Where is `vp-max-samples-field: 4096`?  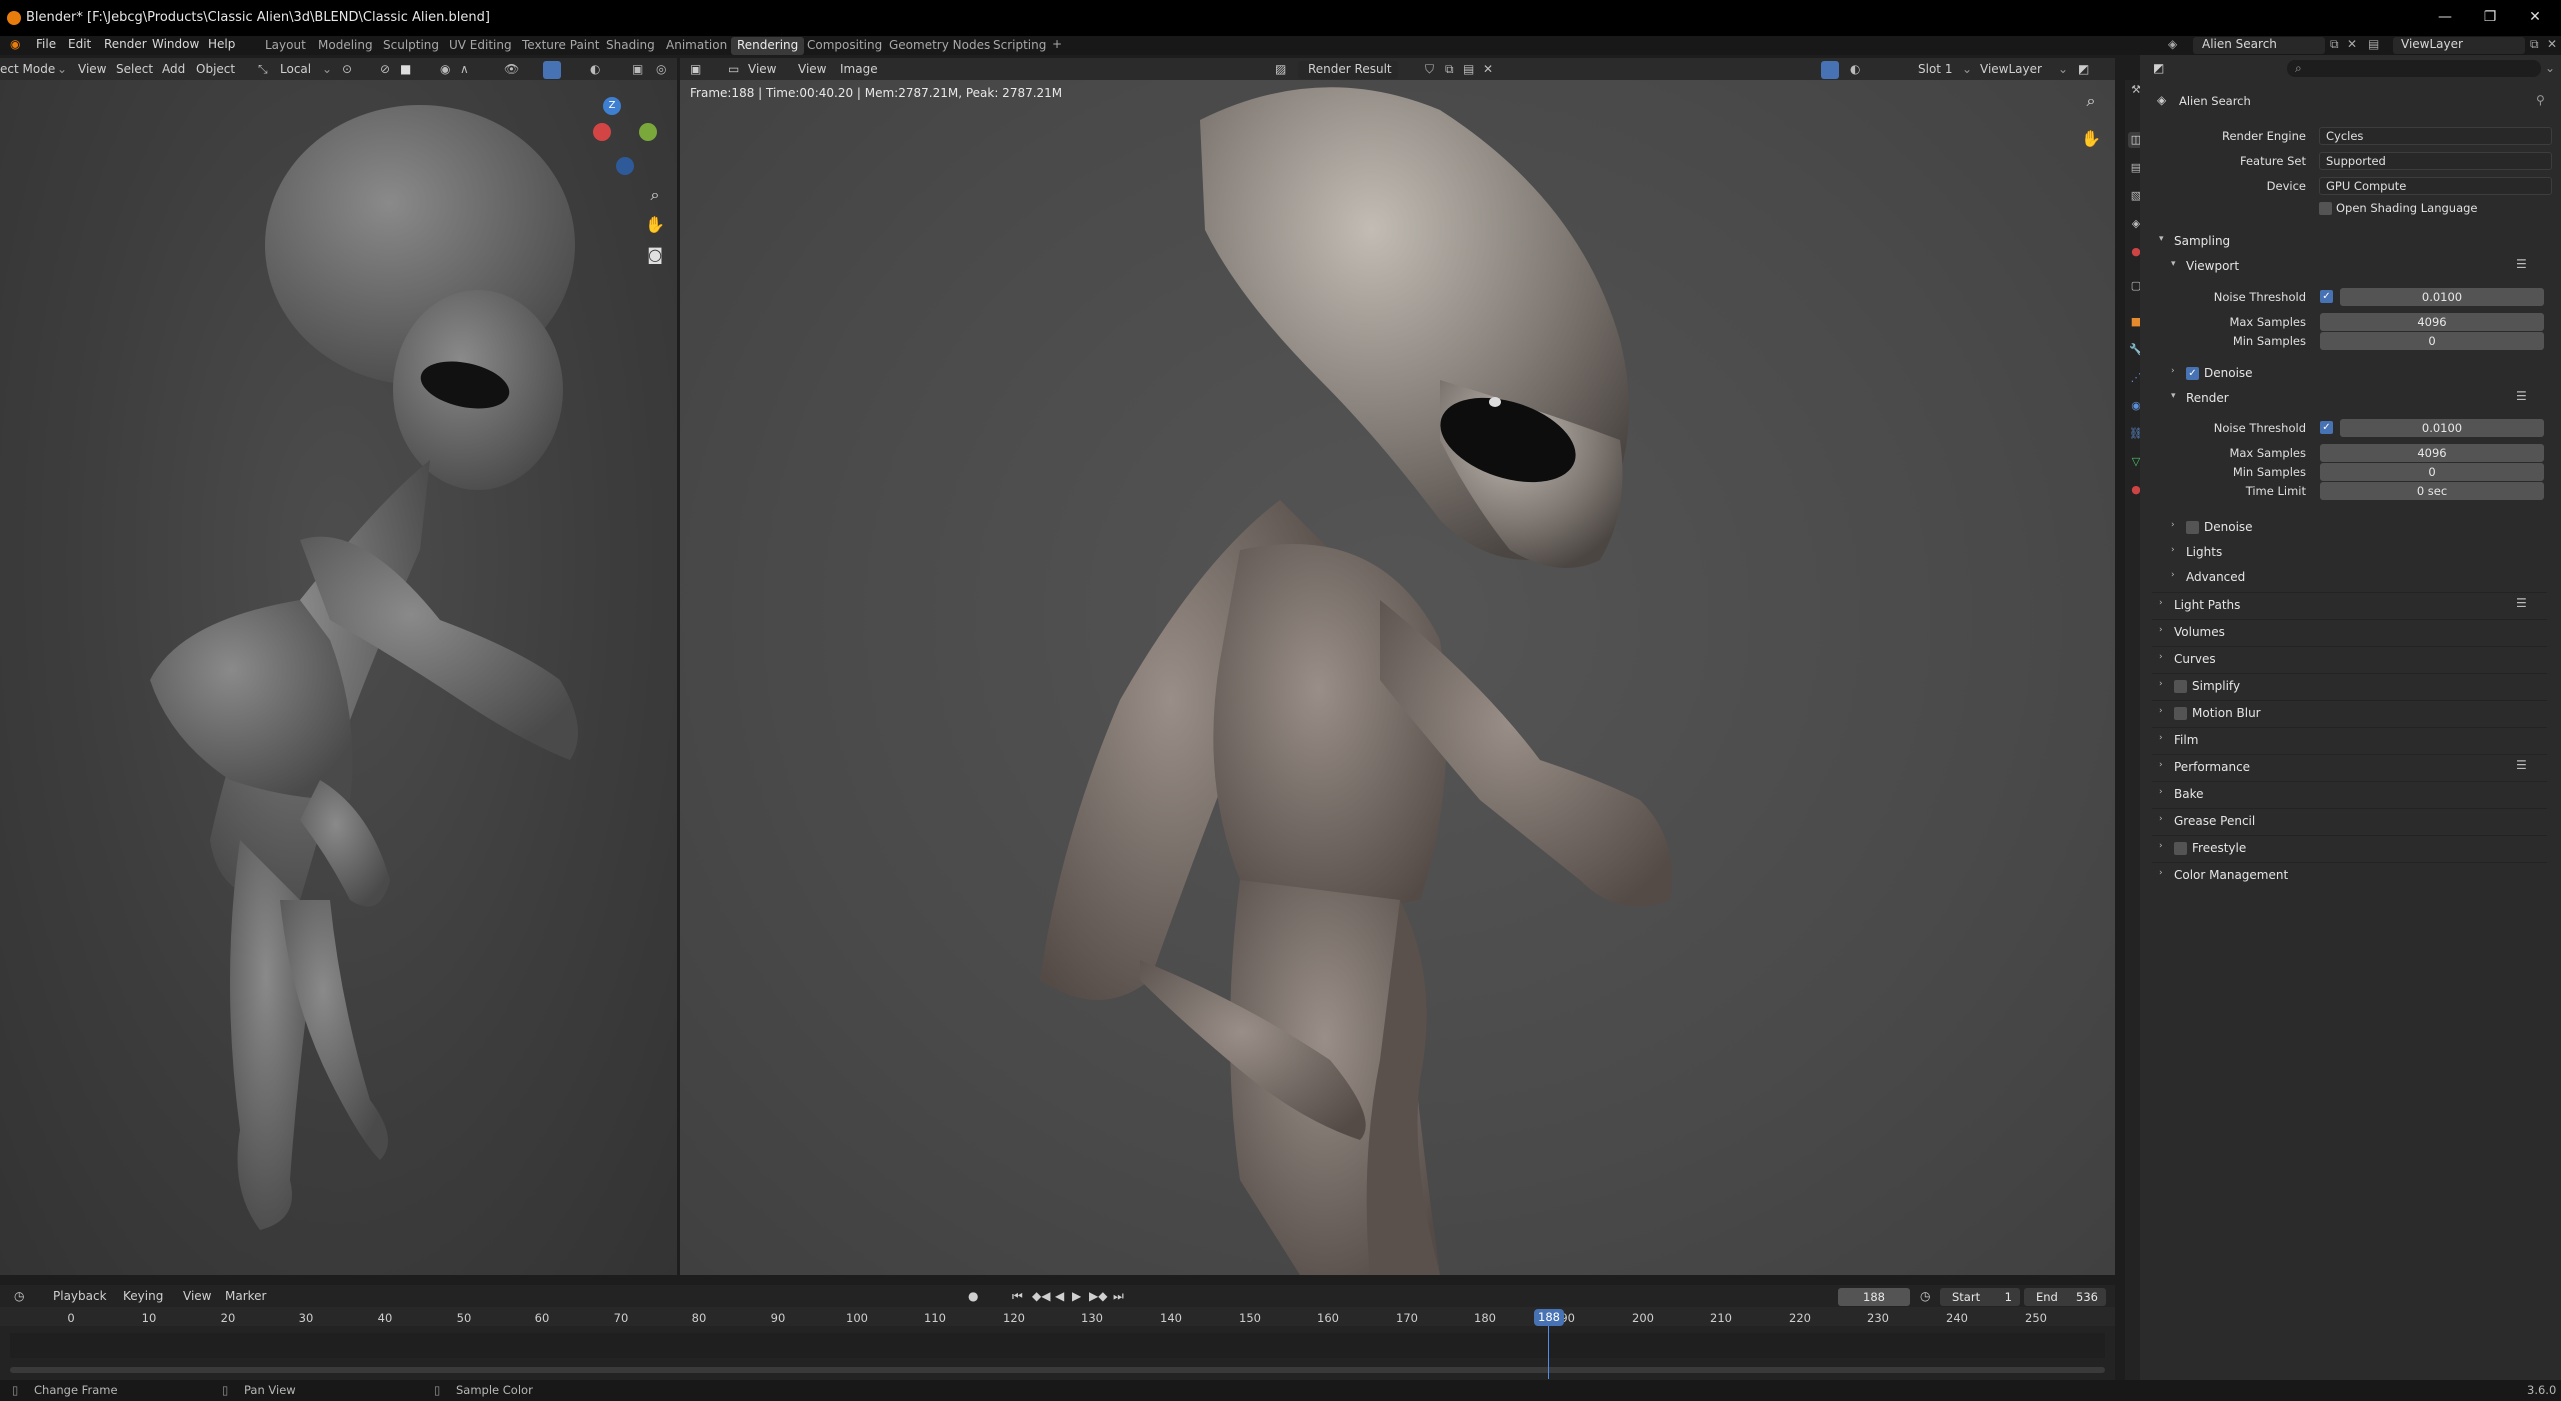
vp-max-samples-field: 4096 is located at coordinates (2432, 322).